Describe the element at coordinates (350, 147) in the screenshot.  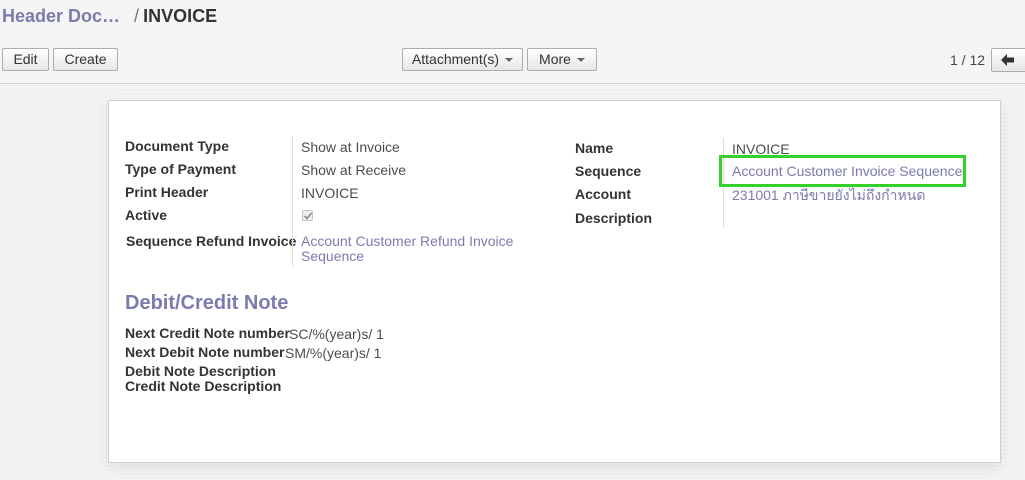
I see `document-type-value: Show at Invoice` at that location.